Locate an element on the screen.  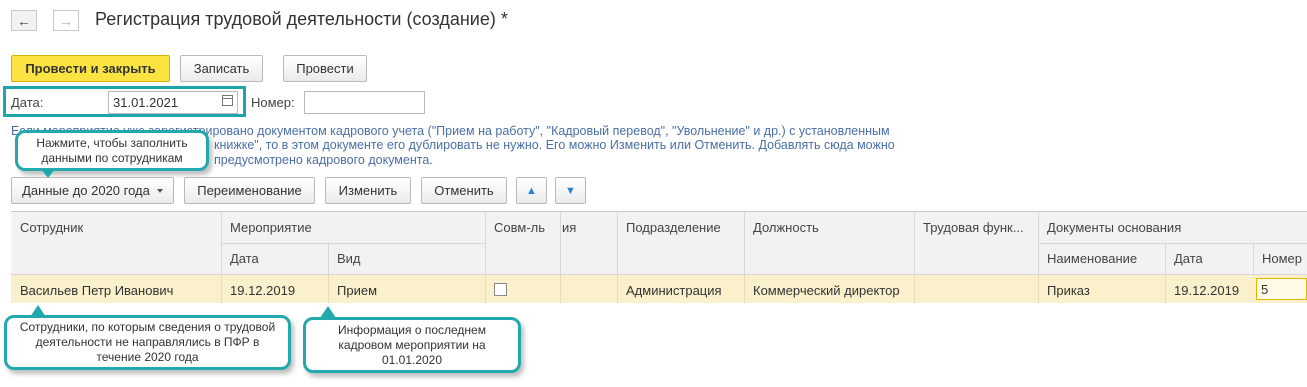
col-header-event-kind: Вид is located at coordinates (349, 258).